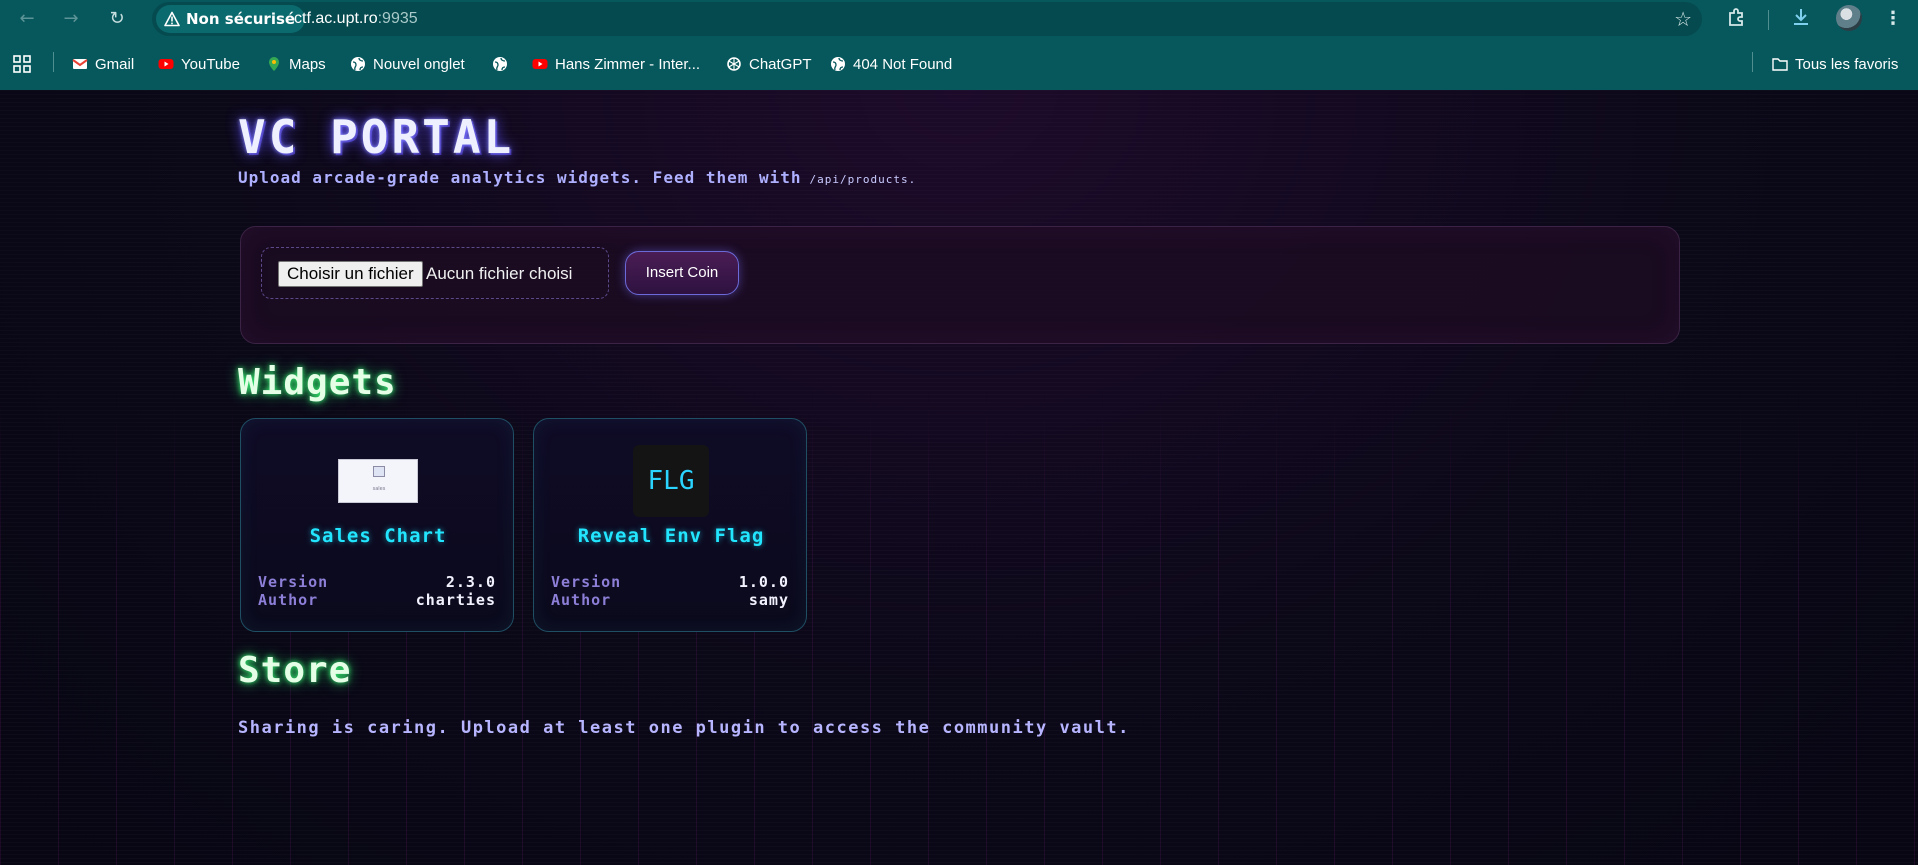 This screenshot has width=1918, height=865. Describe the element at coordinates (1683, 19) in the screenshot. I see `bookmark-star-icon: ☆` at that location.